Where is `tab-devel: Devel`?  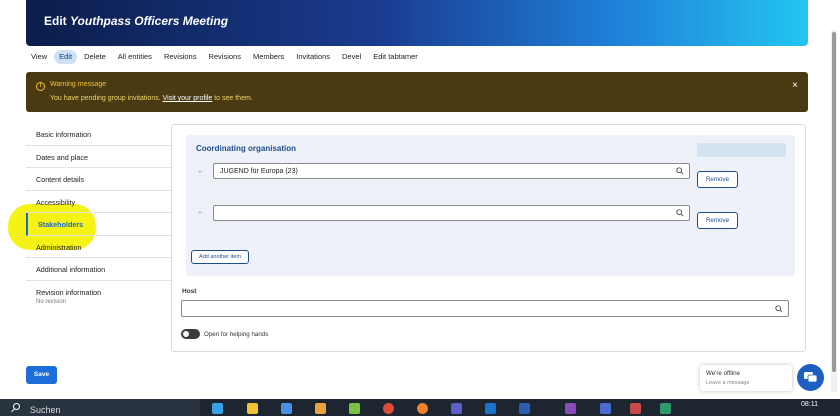 tab-devel: Devel is located at coordinates (351, 57).